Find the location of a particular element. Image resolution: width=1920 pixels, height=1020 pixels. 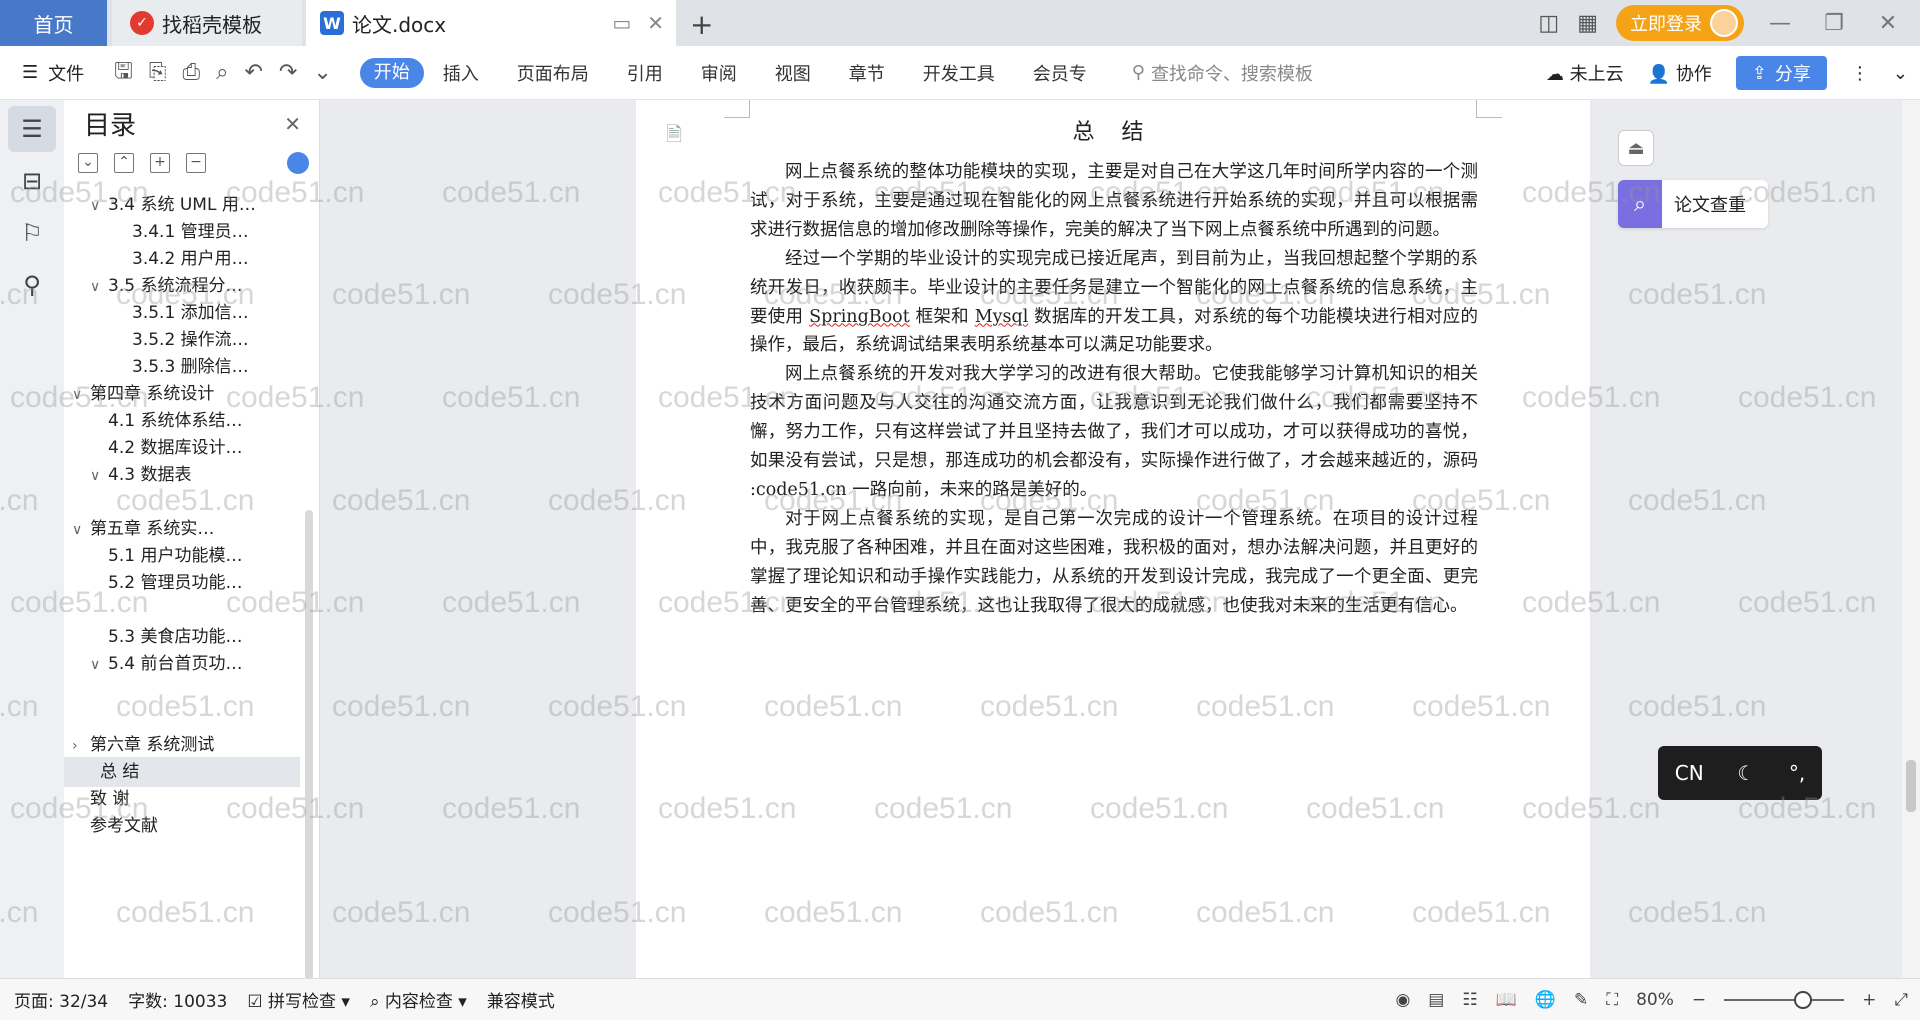

print-preview-icon: ⌕ is located at coordinates (222, 72).